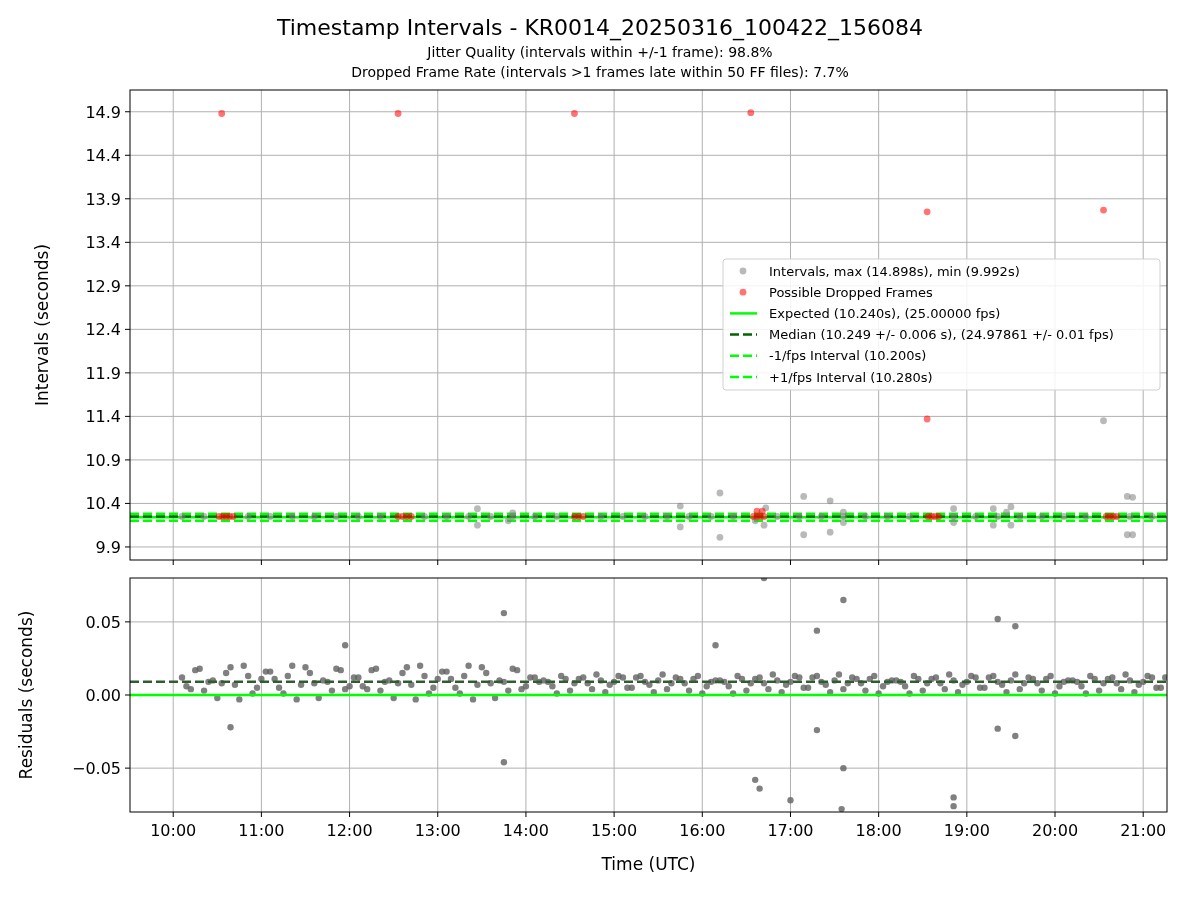 Image resolution: width=1200 pixels, height=900 pixels. I want to click on x-tick-label: 18:00, so click(878, 830).